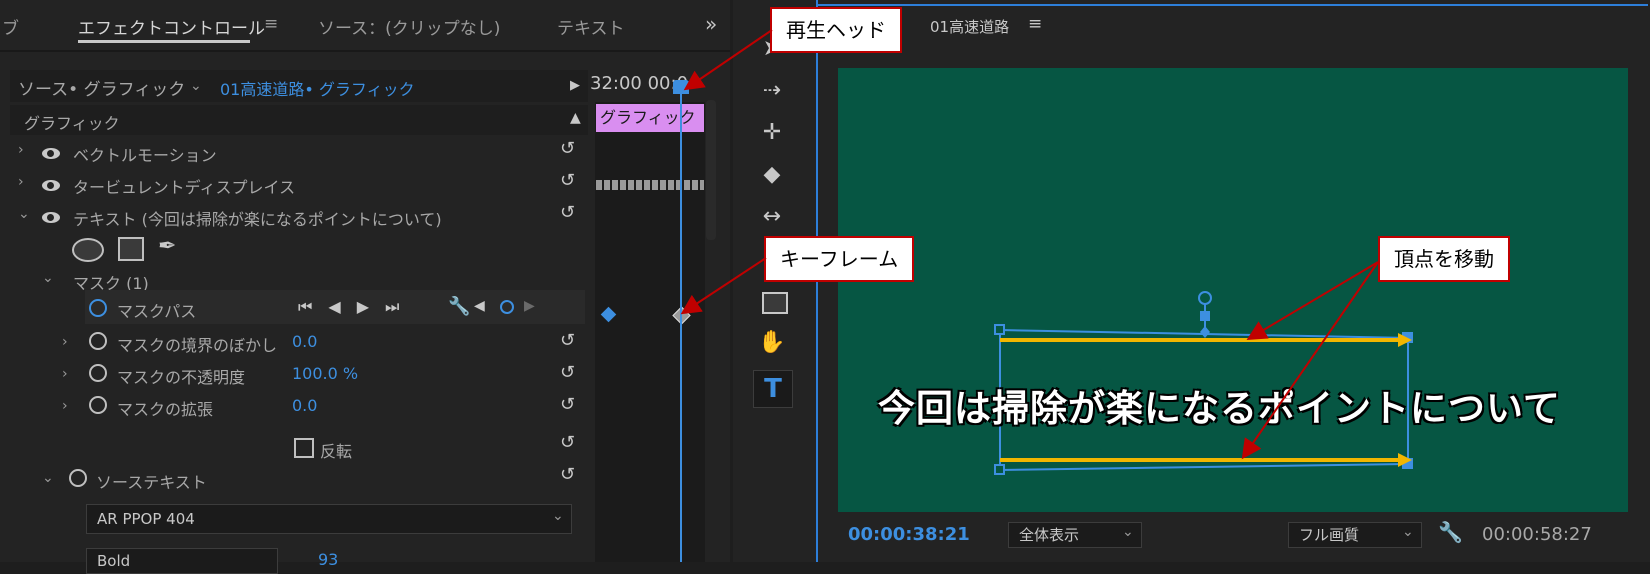 The image size is (1650, 574). Describe the element at coordinates (723, 286) in the screenshot. I see `arrow-keyframe` at that location.